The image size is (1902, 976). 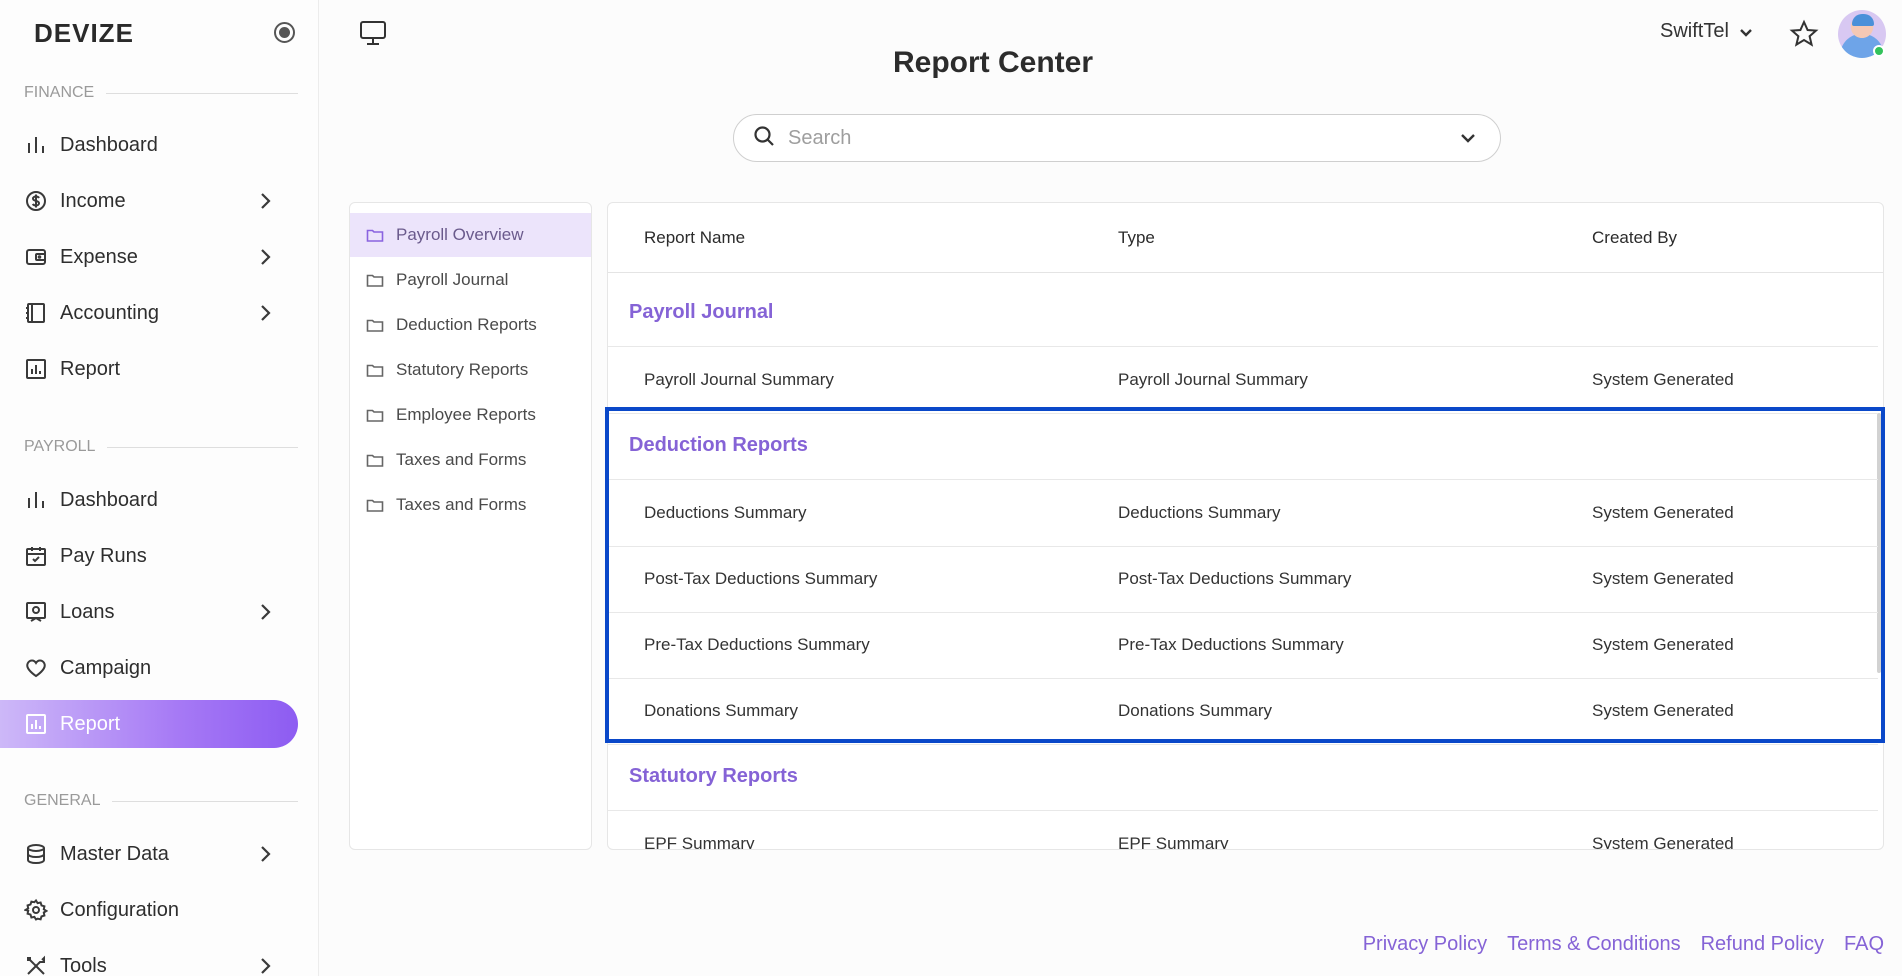 What do you see at coordinates (701, 312) in the screenshot?
I see `group-title: Payroll Journal` at bounding box center [701, 312].